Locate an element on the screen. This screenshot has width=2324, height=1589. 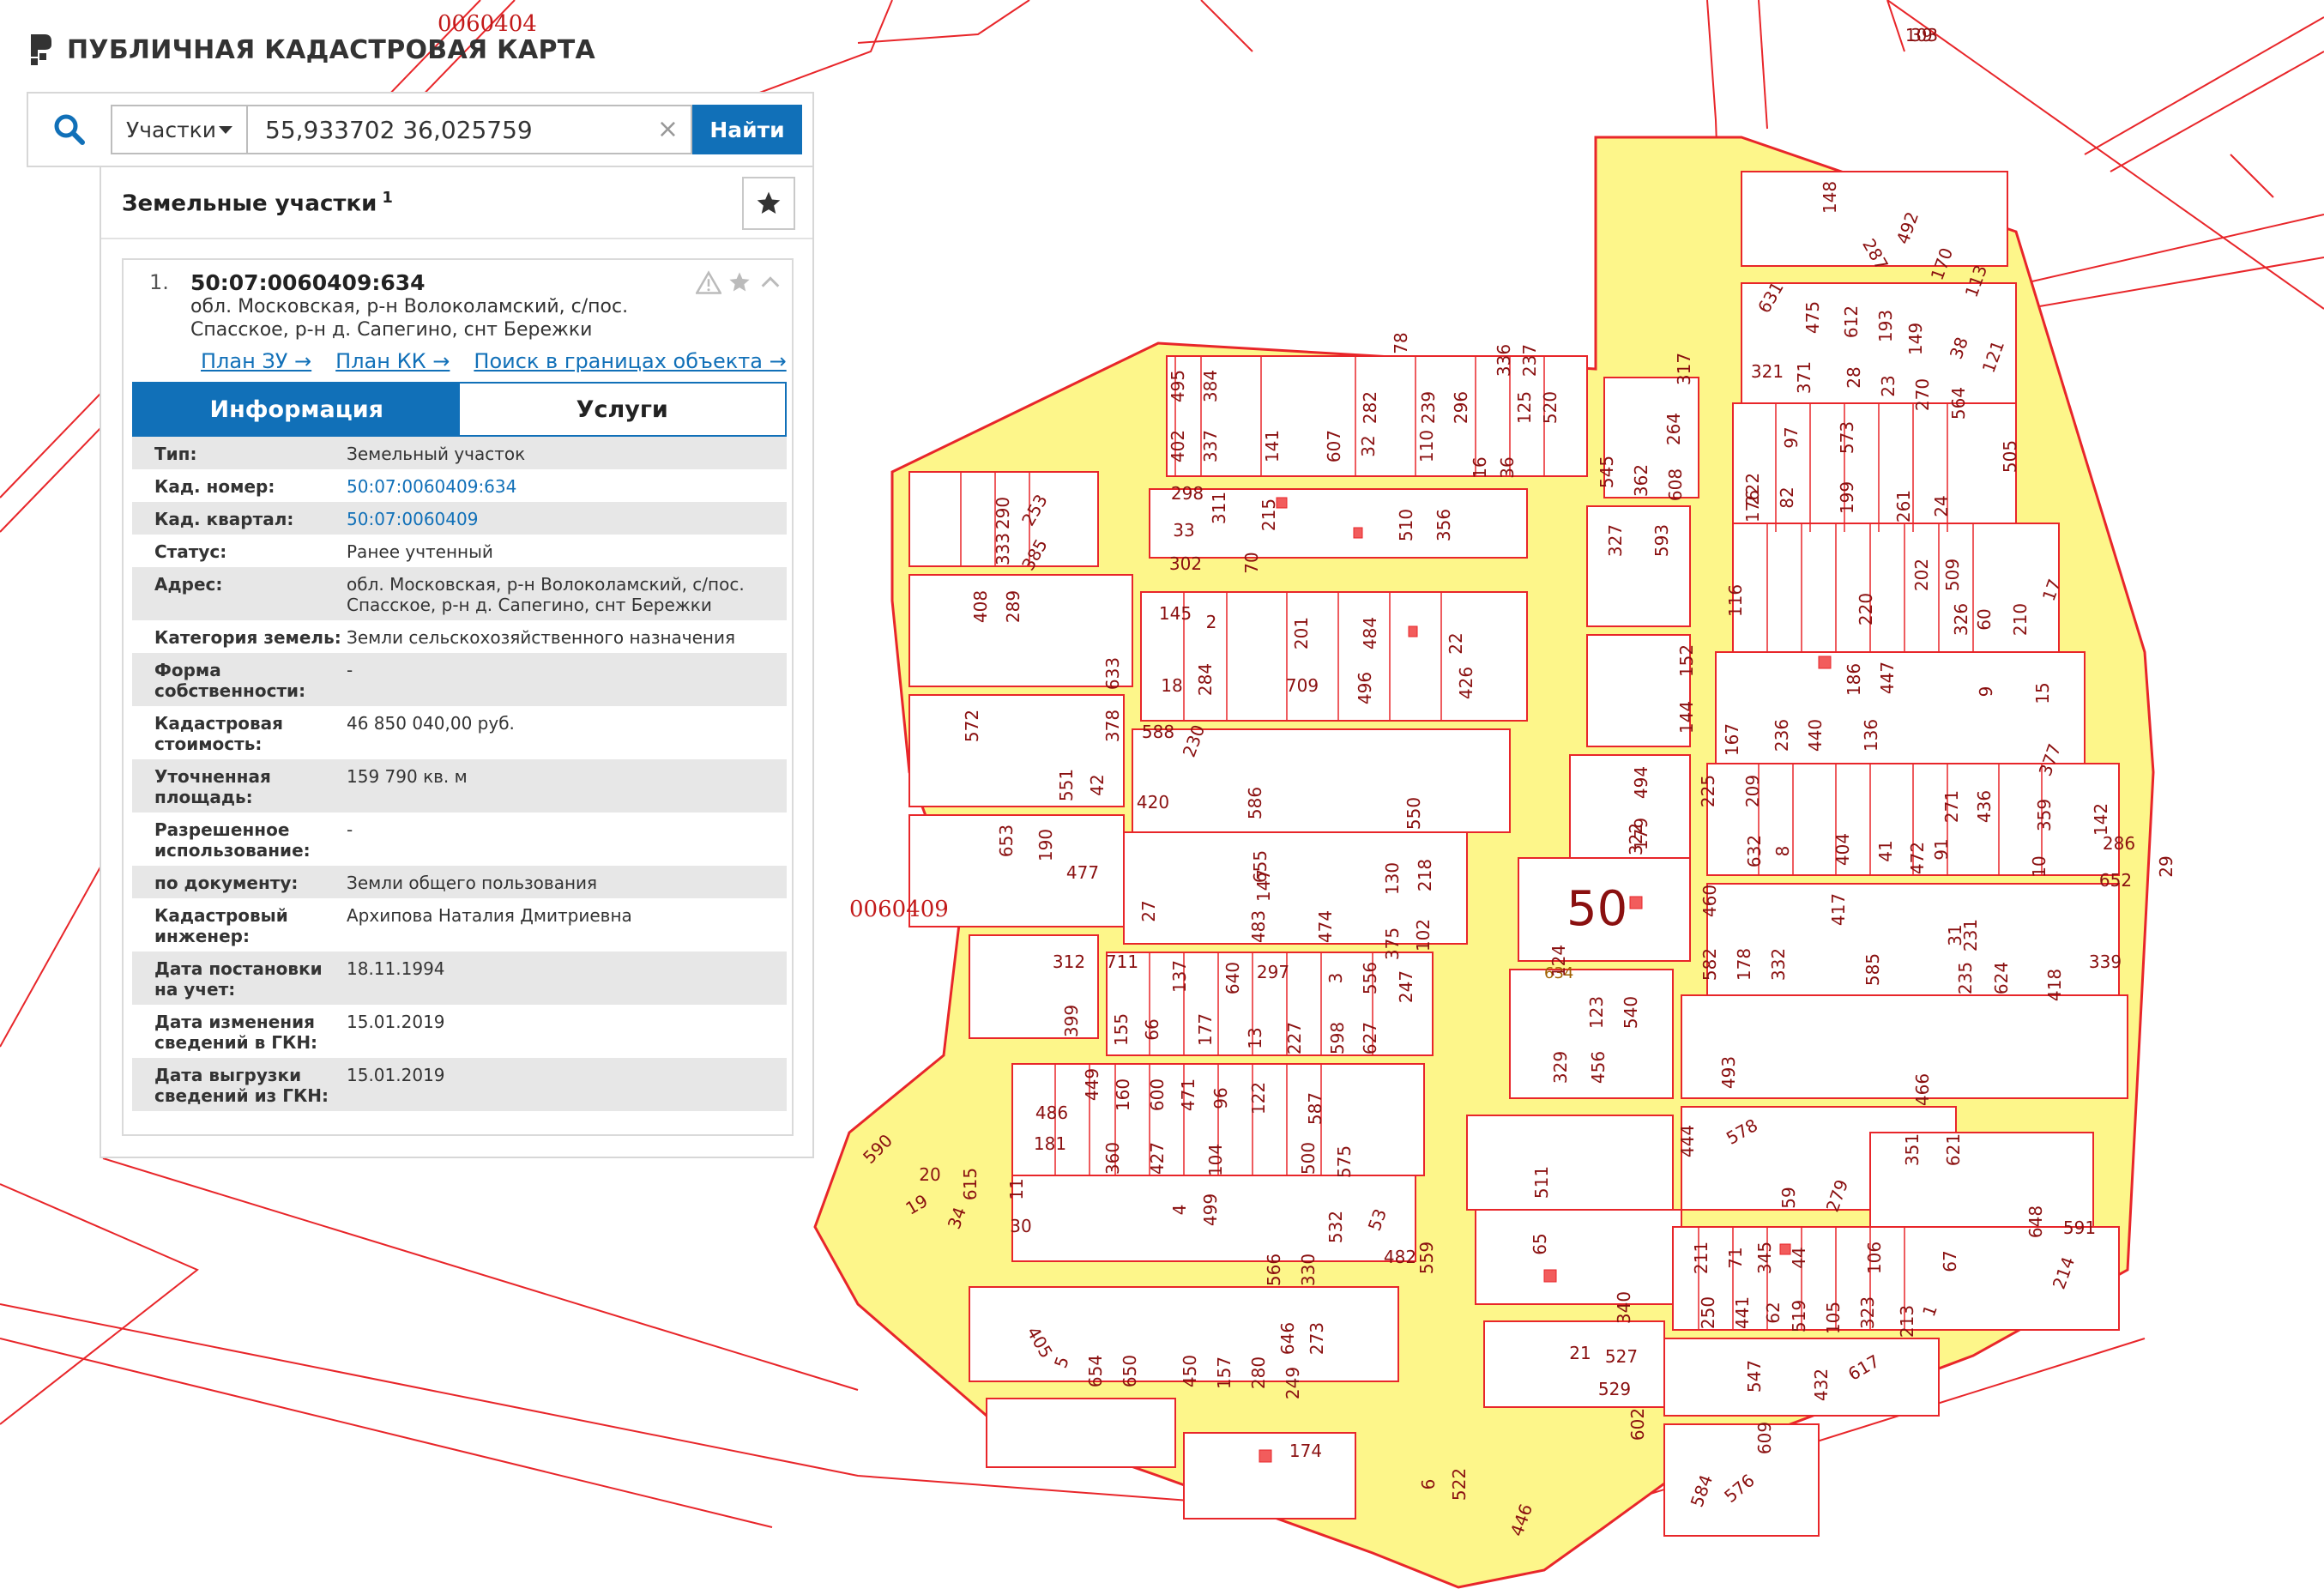
parcel-number-label: 598 is located at coordinates (1337, 1038).